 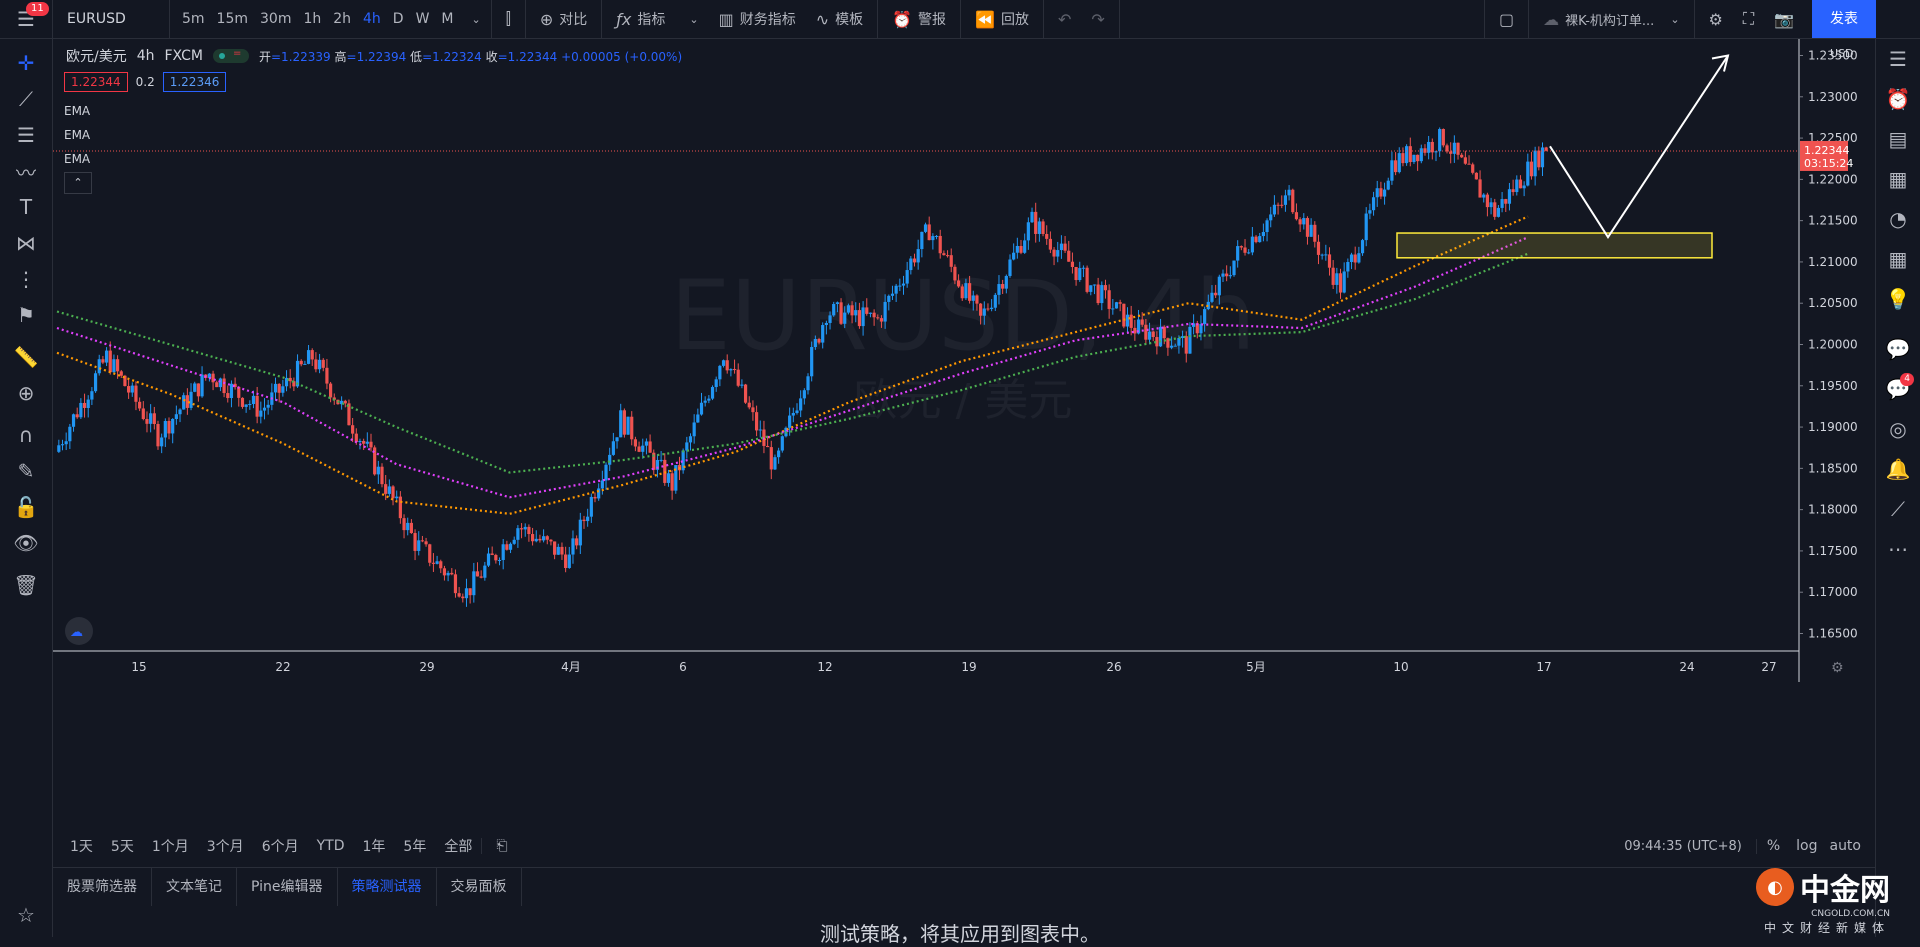 I want to click on symbol-search: EURUSD, so click(x=111, y=19).